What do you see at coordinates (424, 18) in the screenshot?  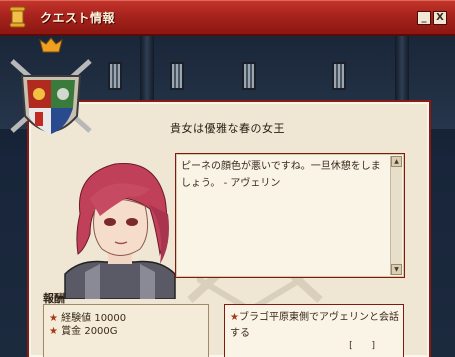 I see `minimize-button: _` at bounding box center [424, 18].